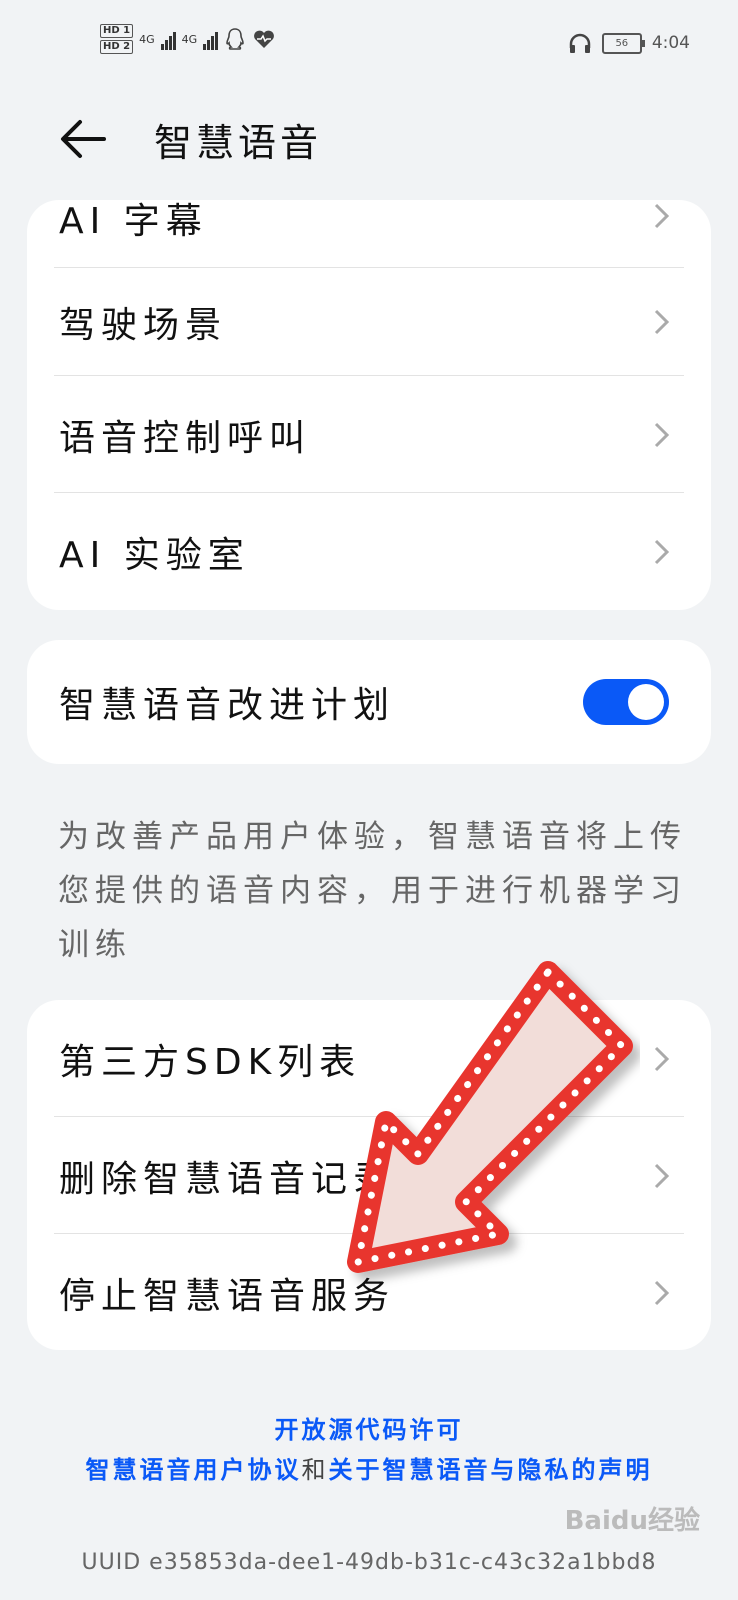 The image size is (738, 1600). What do you see at coordinates (369, 141) in the screenshot?
I see `app-header: 智慧语音` at bounding box center [369, 141].